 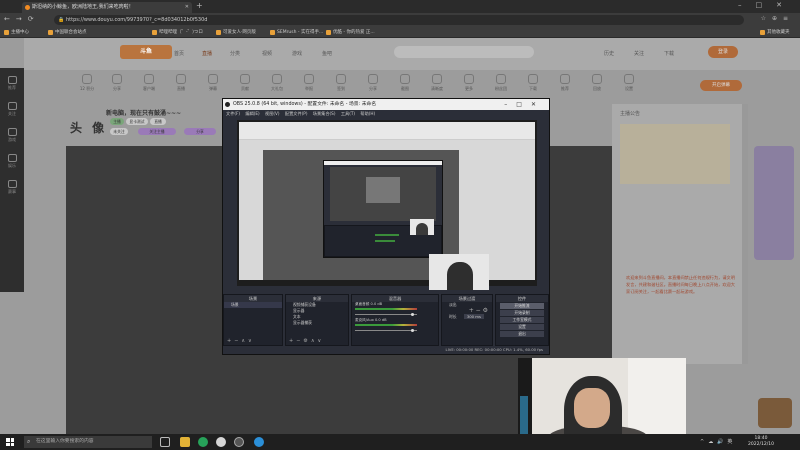 What do you see at coordinates (524, 104) in the screenshot?
I see `obs-window-controls: –□✕` at bounding box center [524, 104].